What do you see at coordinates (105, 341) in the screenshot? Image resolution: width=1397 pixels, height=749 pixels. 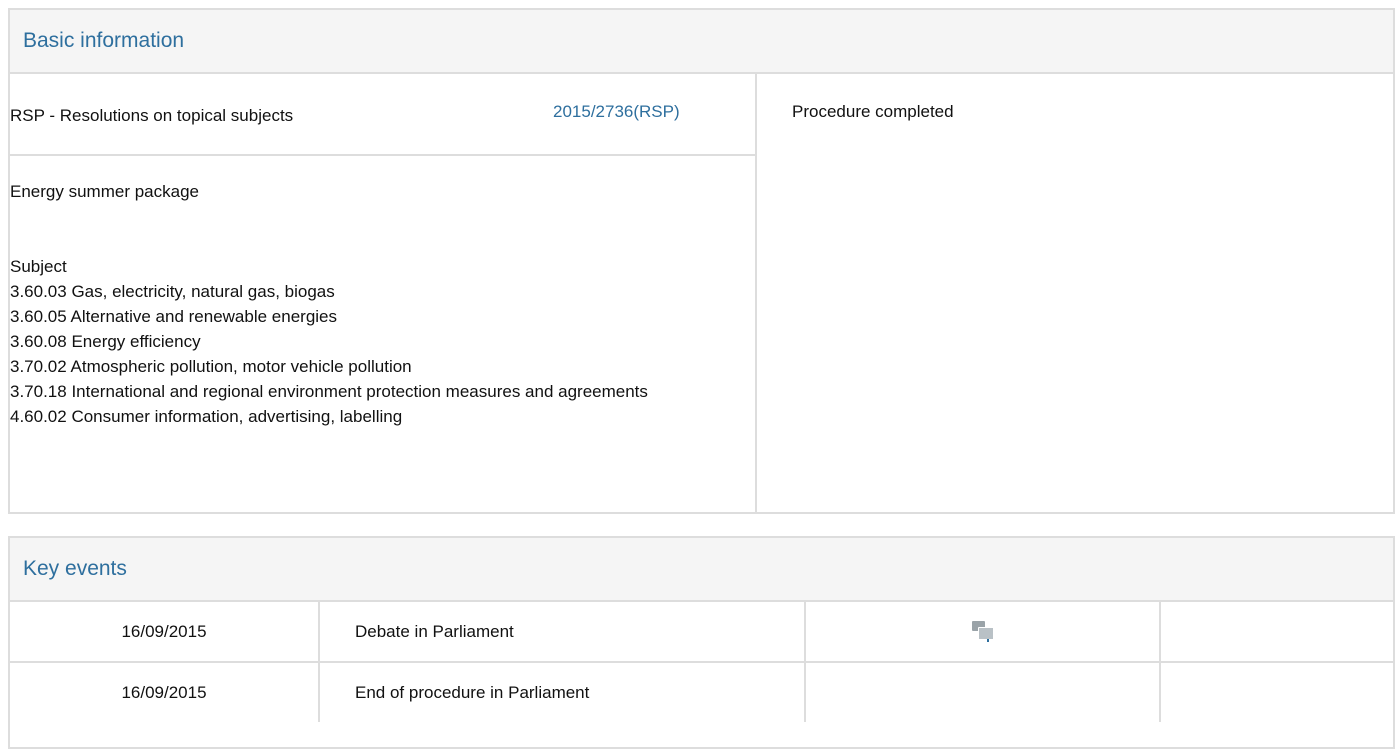 I see `subject-item: 3.60.08 Energy efficiency` at bounding box center [105, 341].